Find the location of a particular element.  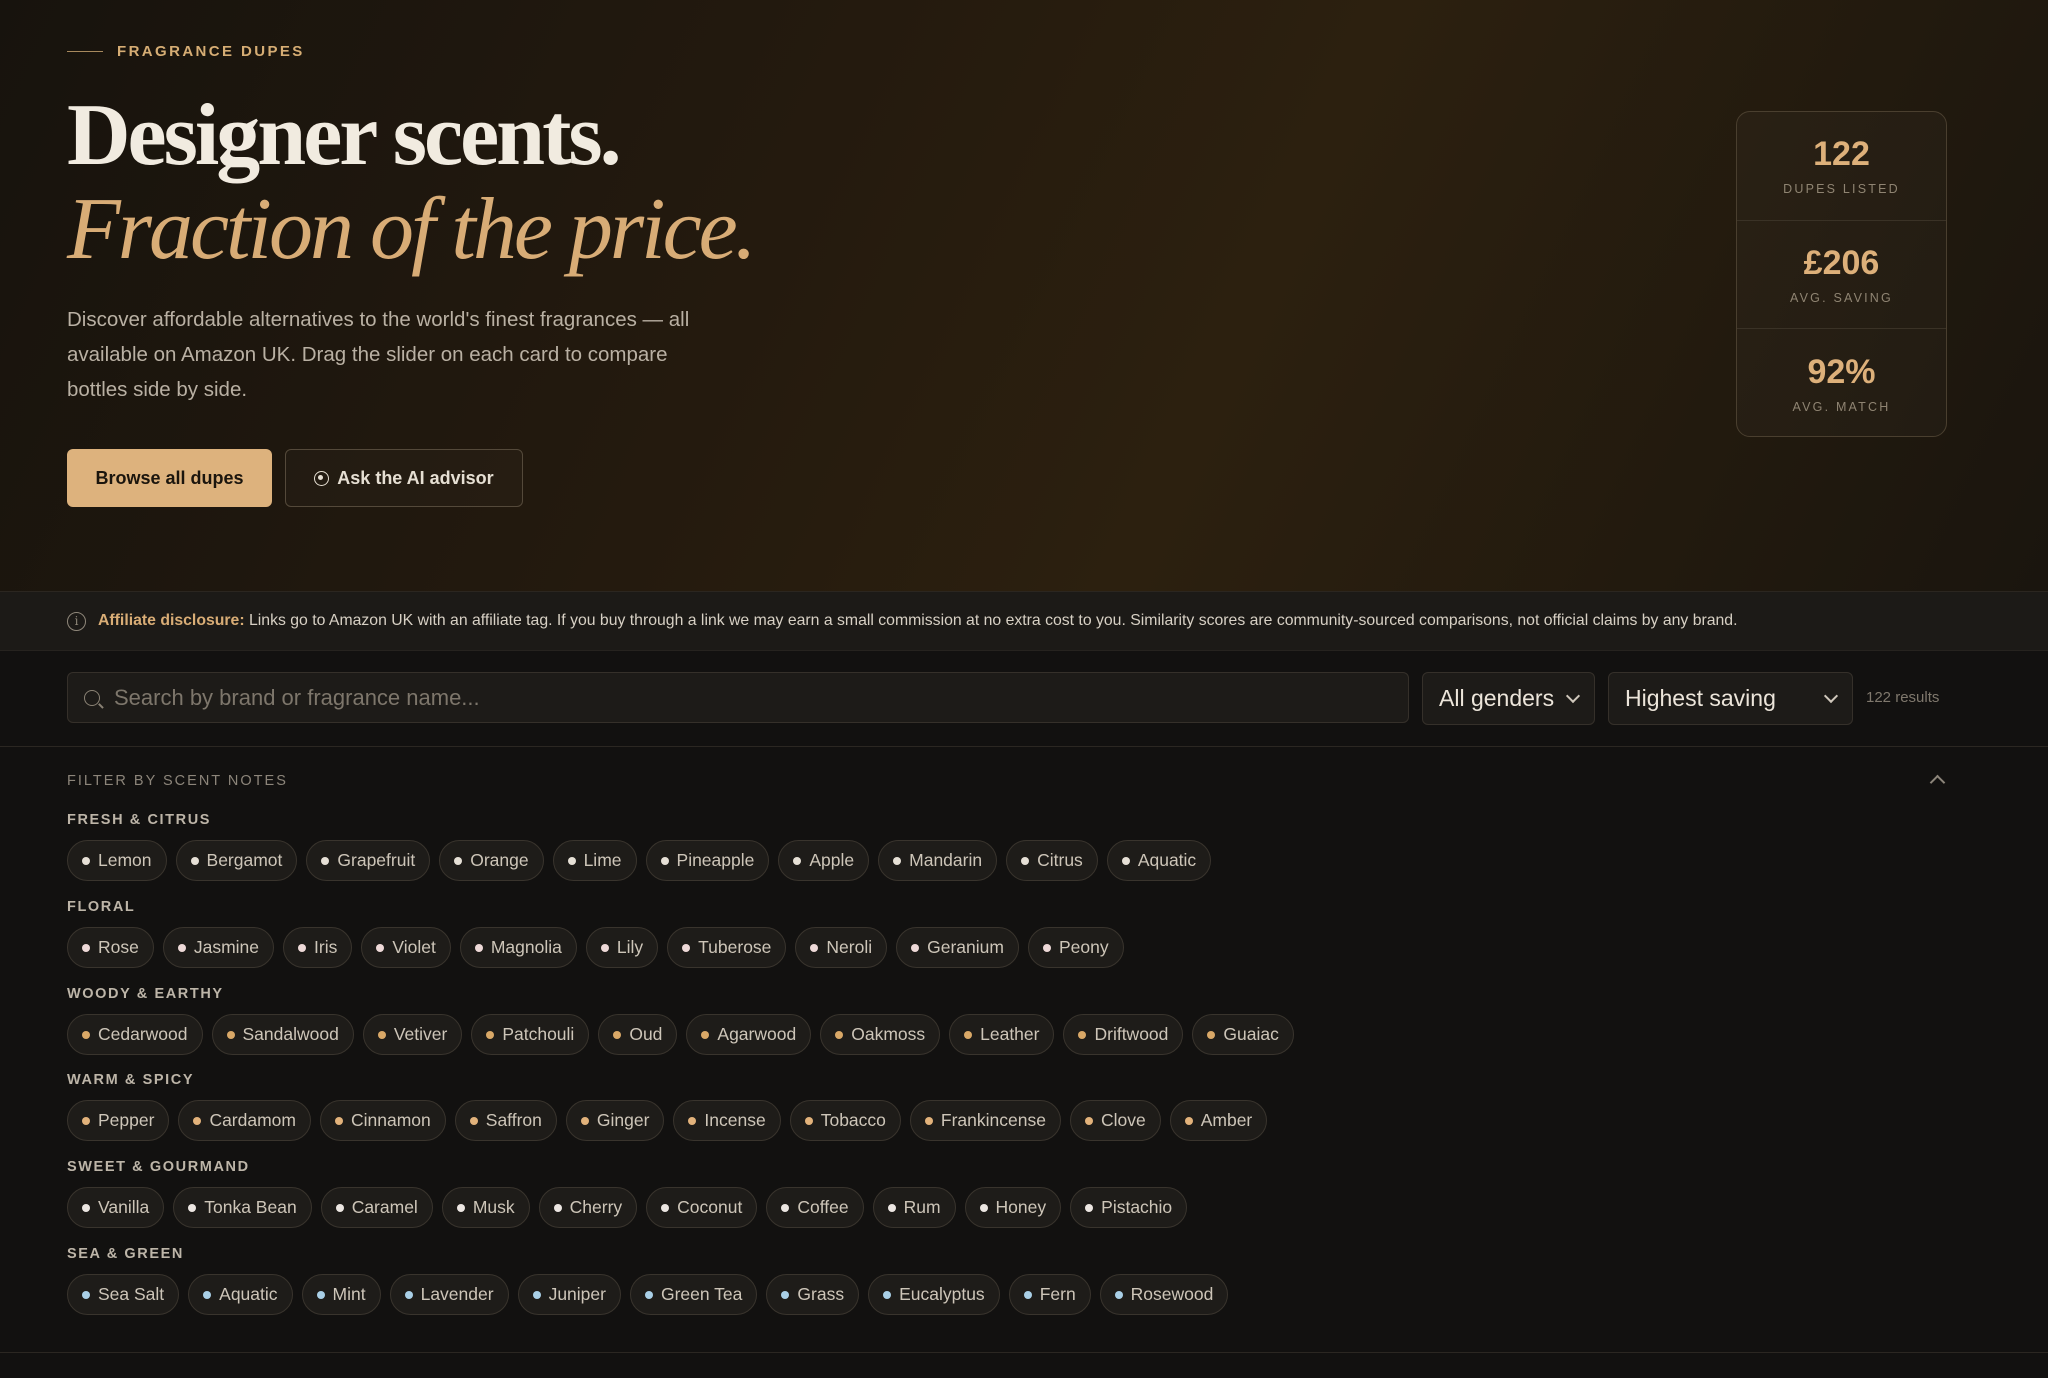

note-chip: Peony is located at coordinates (1075, 947).